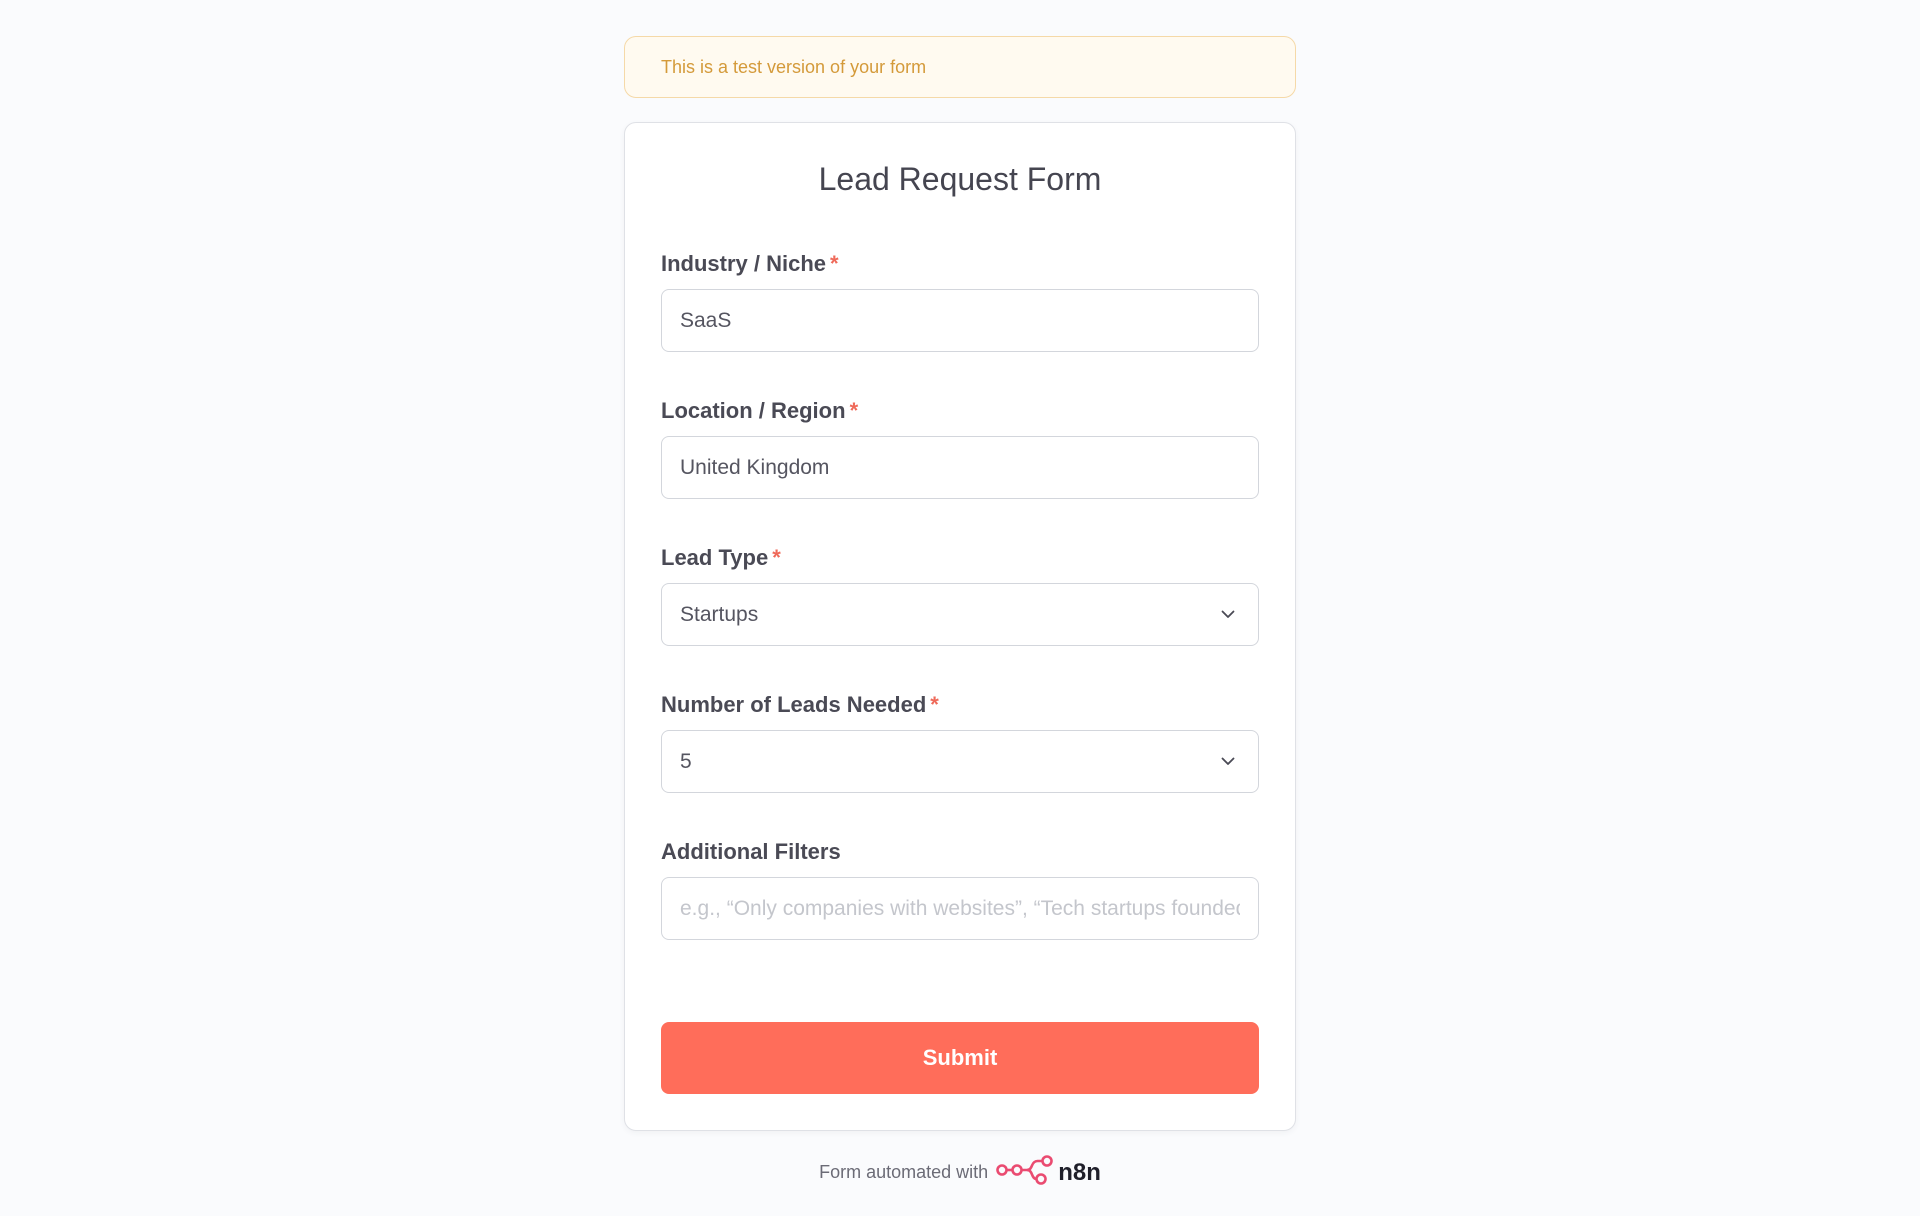 This screenshot has height=1216, width=1920. What do you see at coordinates (794, 66) in the screenshot?
I see `test-version-banner-text: This is a test version of your form` at bounding box center [794, 66].